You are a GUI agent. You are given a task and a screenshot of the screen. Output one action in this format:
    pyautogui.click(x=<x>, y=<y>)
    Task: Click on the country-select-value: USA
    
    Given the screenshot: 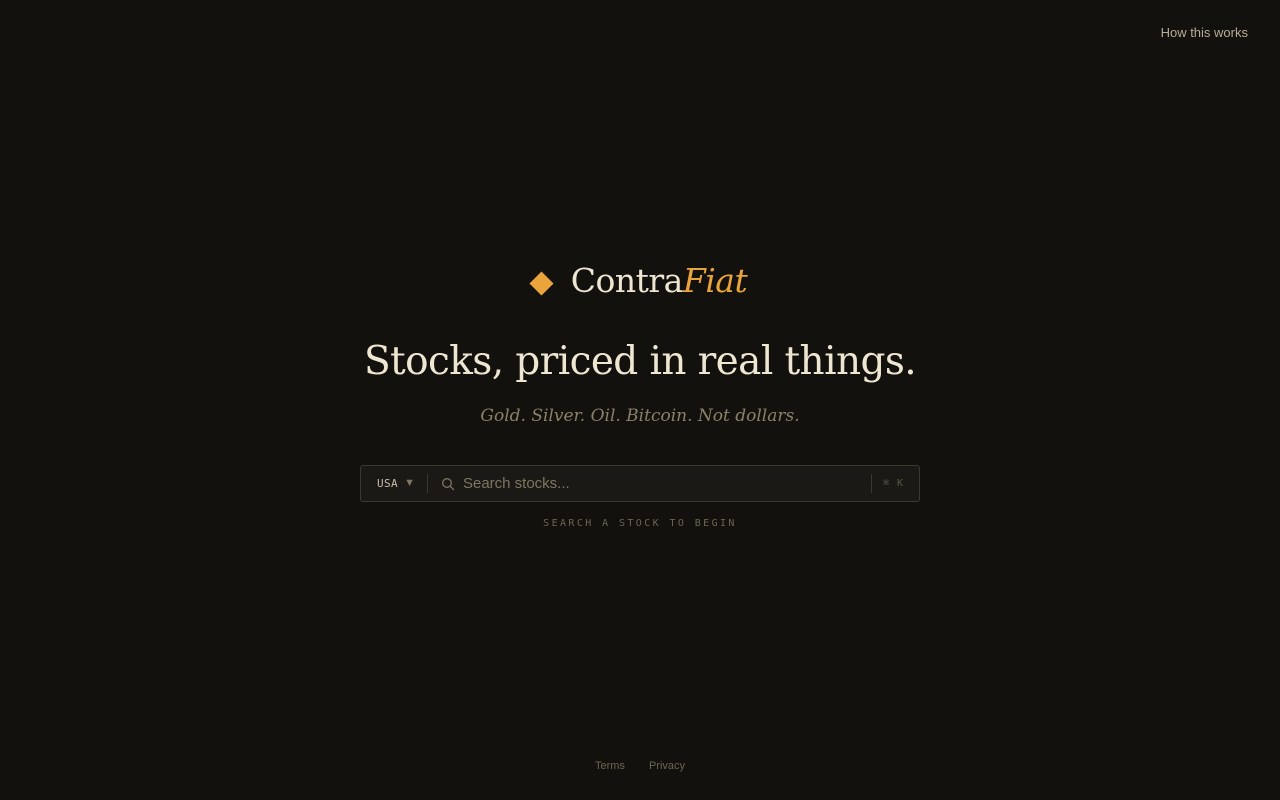 What is the action you would take?
    pyautogui.click(x=388, y=483)
    